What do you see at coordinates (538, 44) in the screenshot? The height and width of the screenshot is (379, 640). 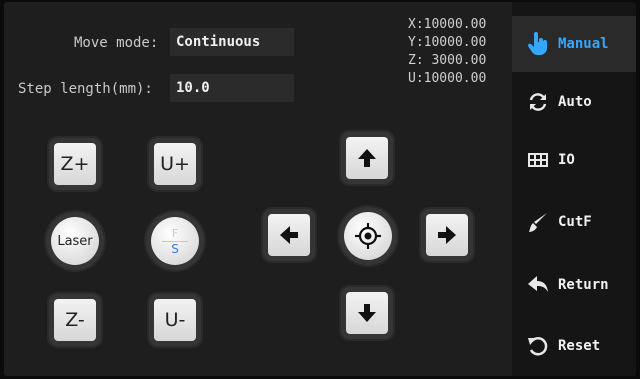 I see `hand-pointer-icon` at bounding box center [538, 44].